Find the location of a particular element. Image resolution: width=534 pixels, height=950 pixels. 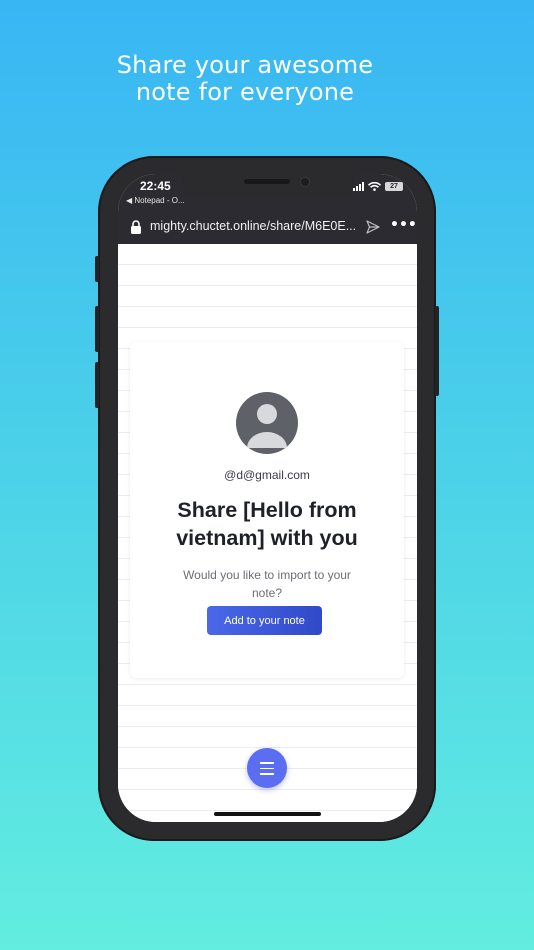

menu-button is located at coordinates (267, 768).